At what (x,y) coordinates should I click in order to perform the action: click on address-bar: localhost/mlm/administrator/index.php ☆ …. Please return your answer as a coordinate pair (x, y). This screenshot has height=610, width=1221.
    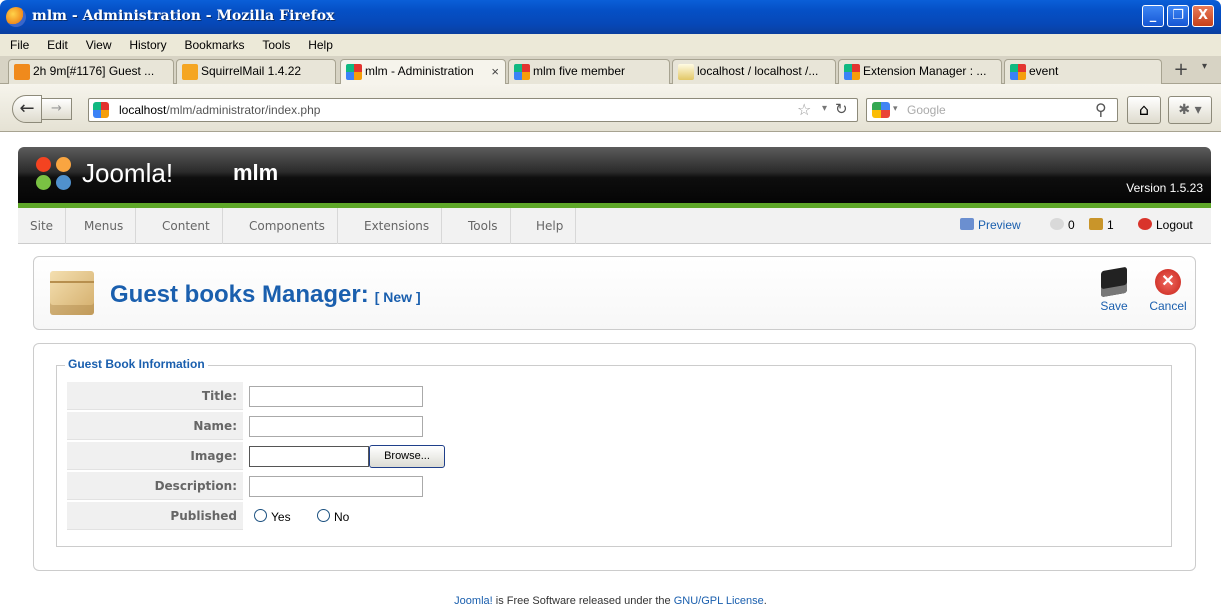
    Looking at the image, I should click on (473, 110).